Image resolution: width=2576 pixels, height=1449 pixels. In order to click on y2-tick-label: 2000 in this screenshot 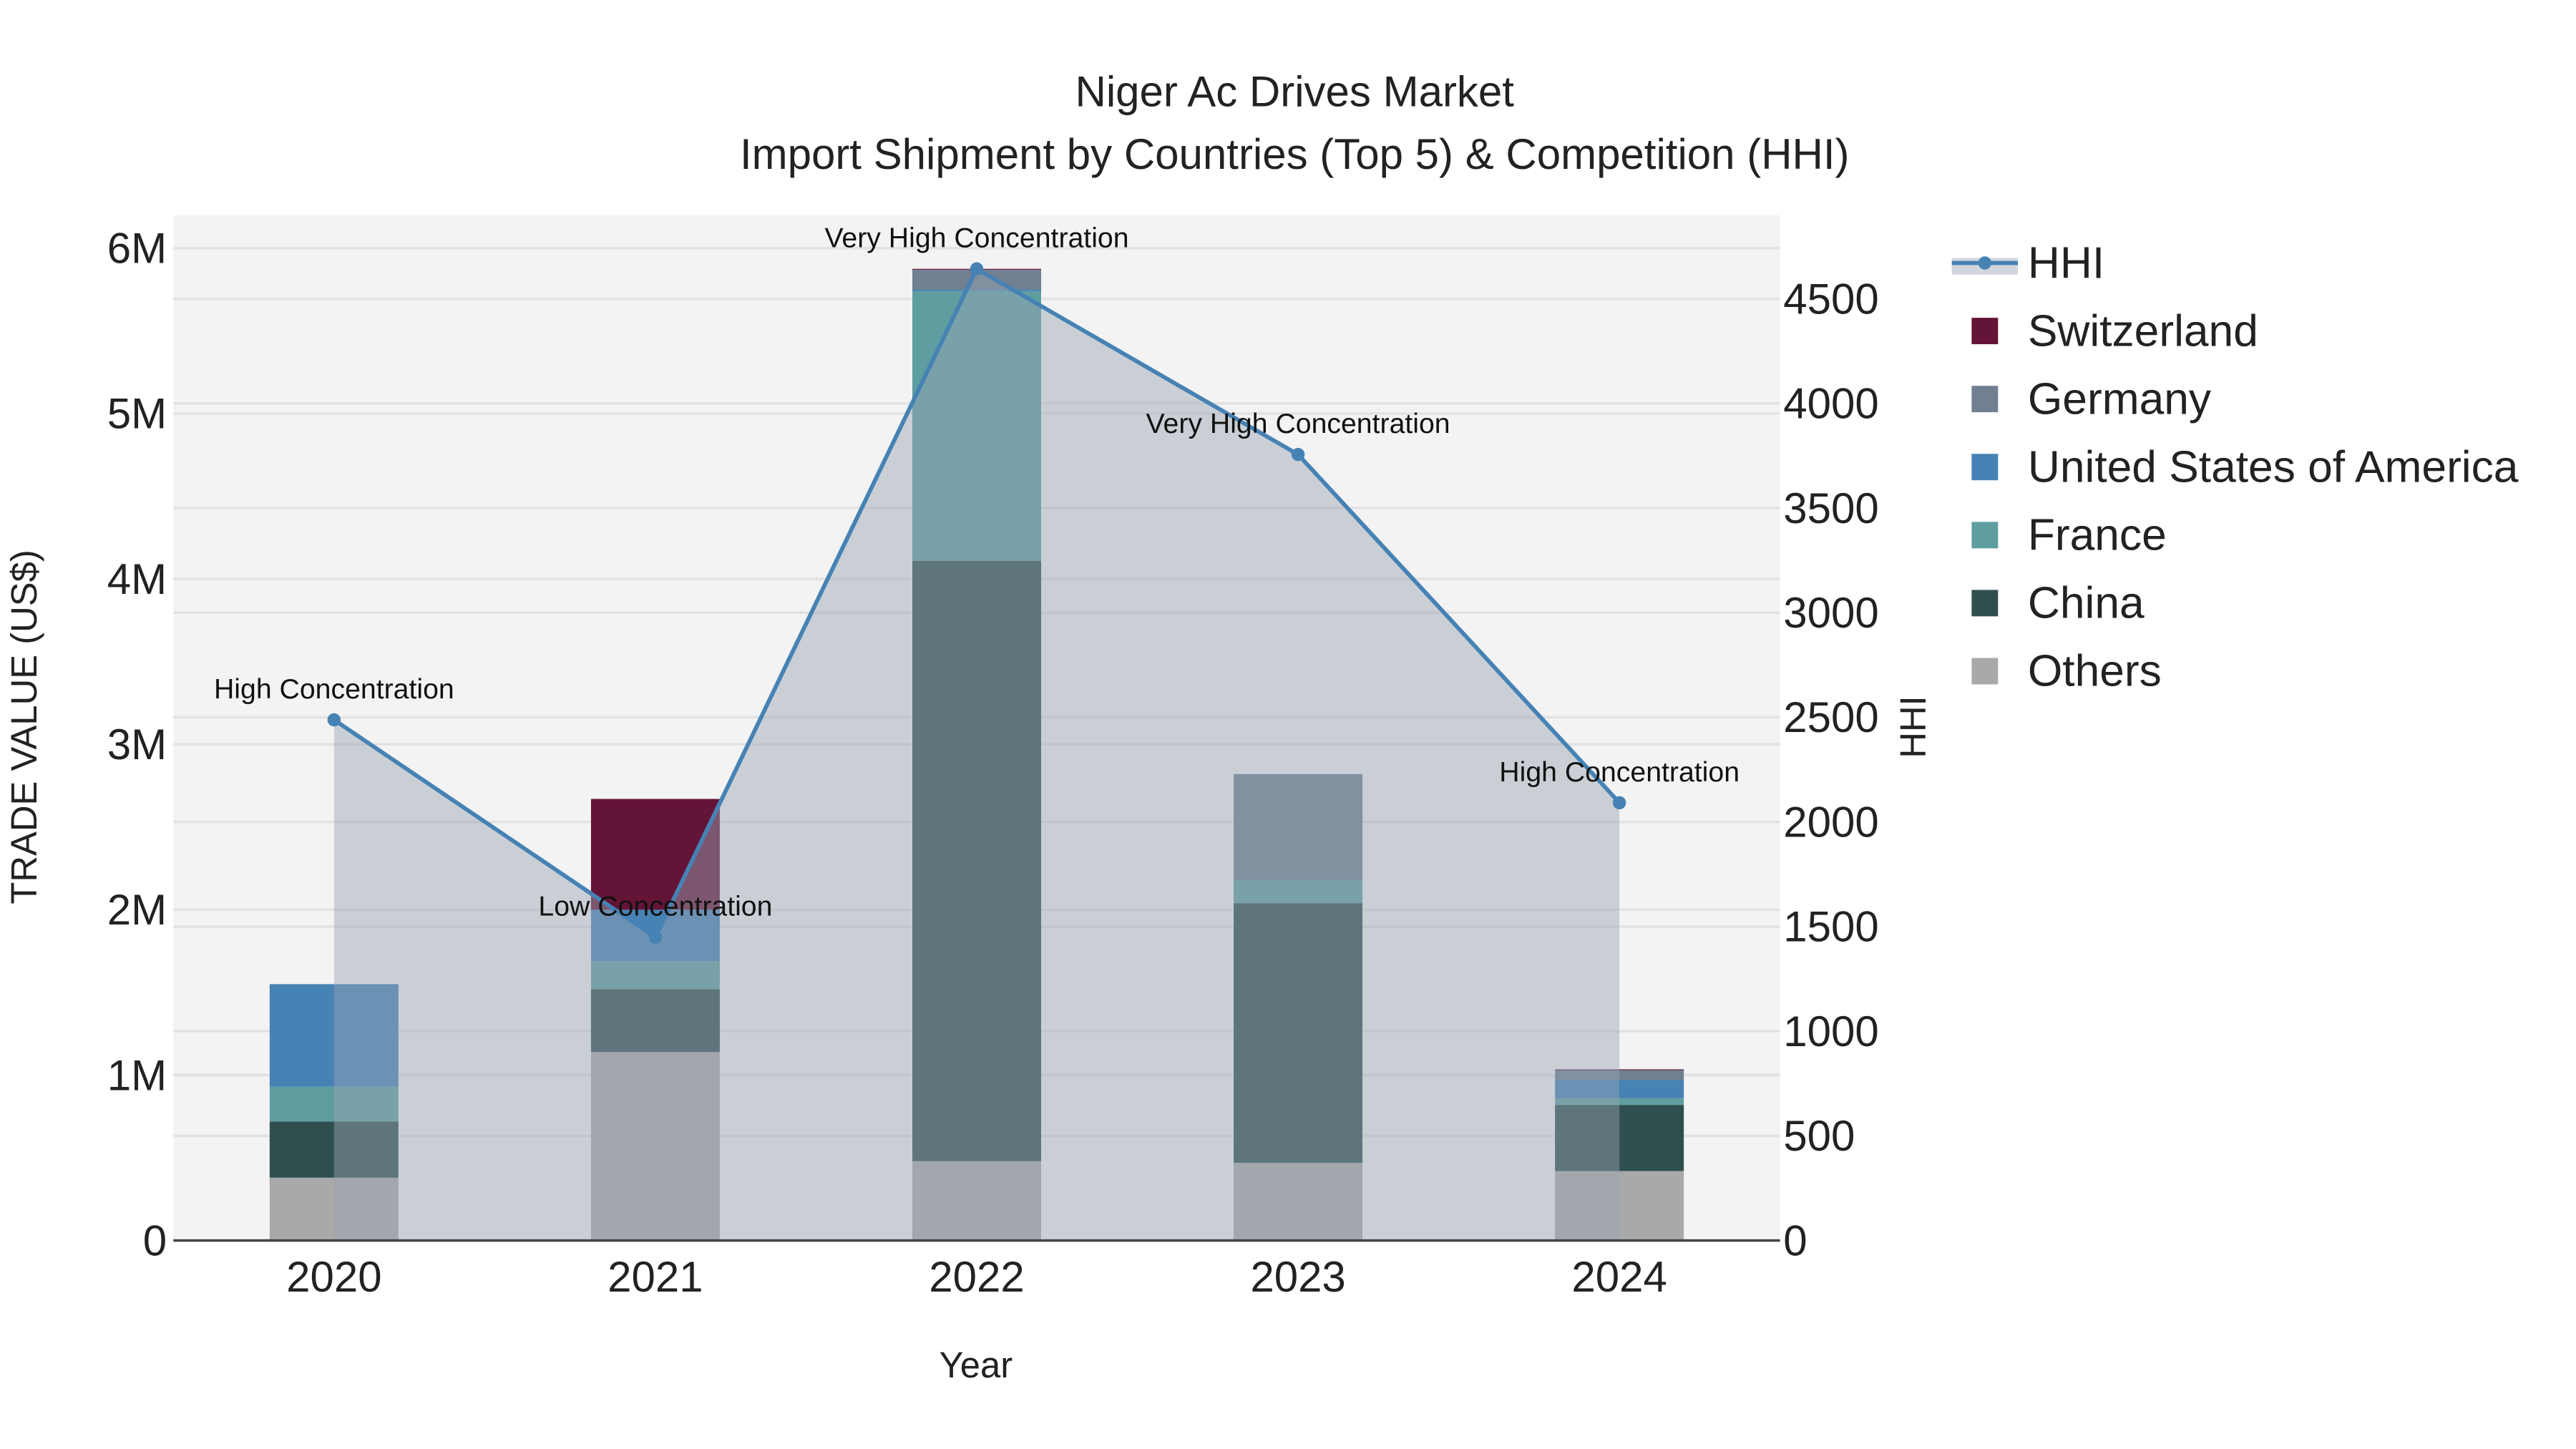, I will do `click(1830, 822)`.